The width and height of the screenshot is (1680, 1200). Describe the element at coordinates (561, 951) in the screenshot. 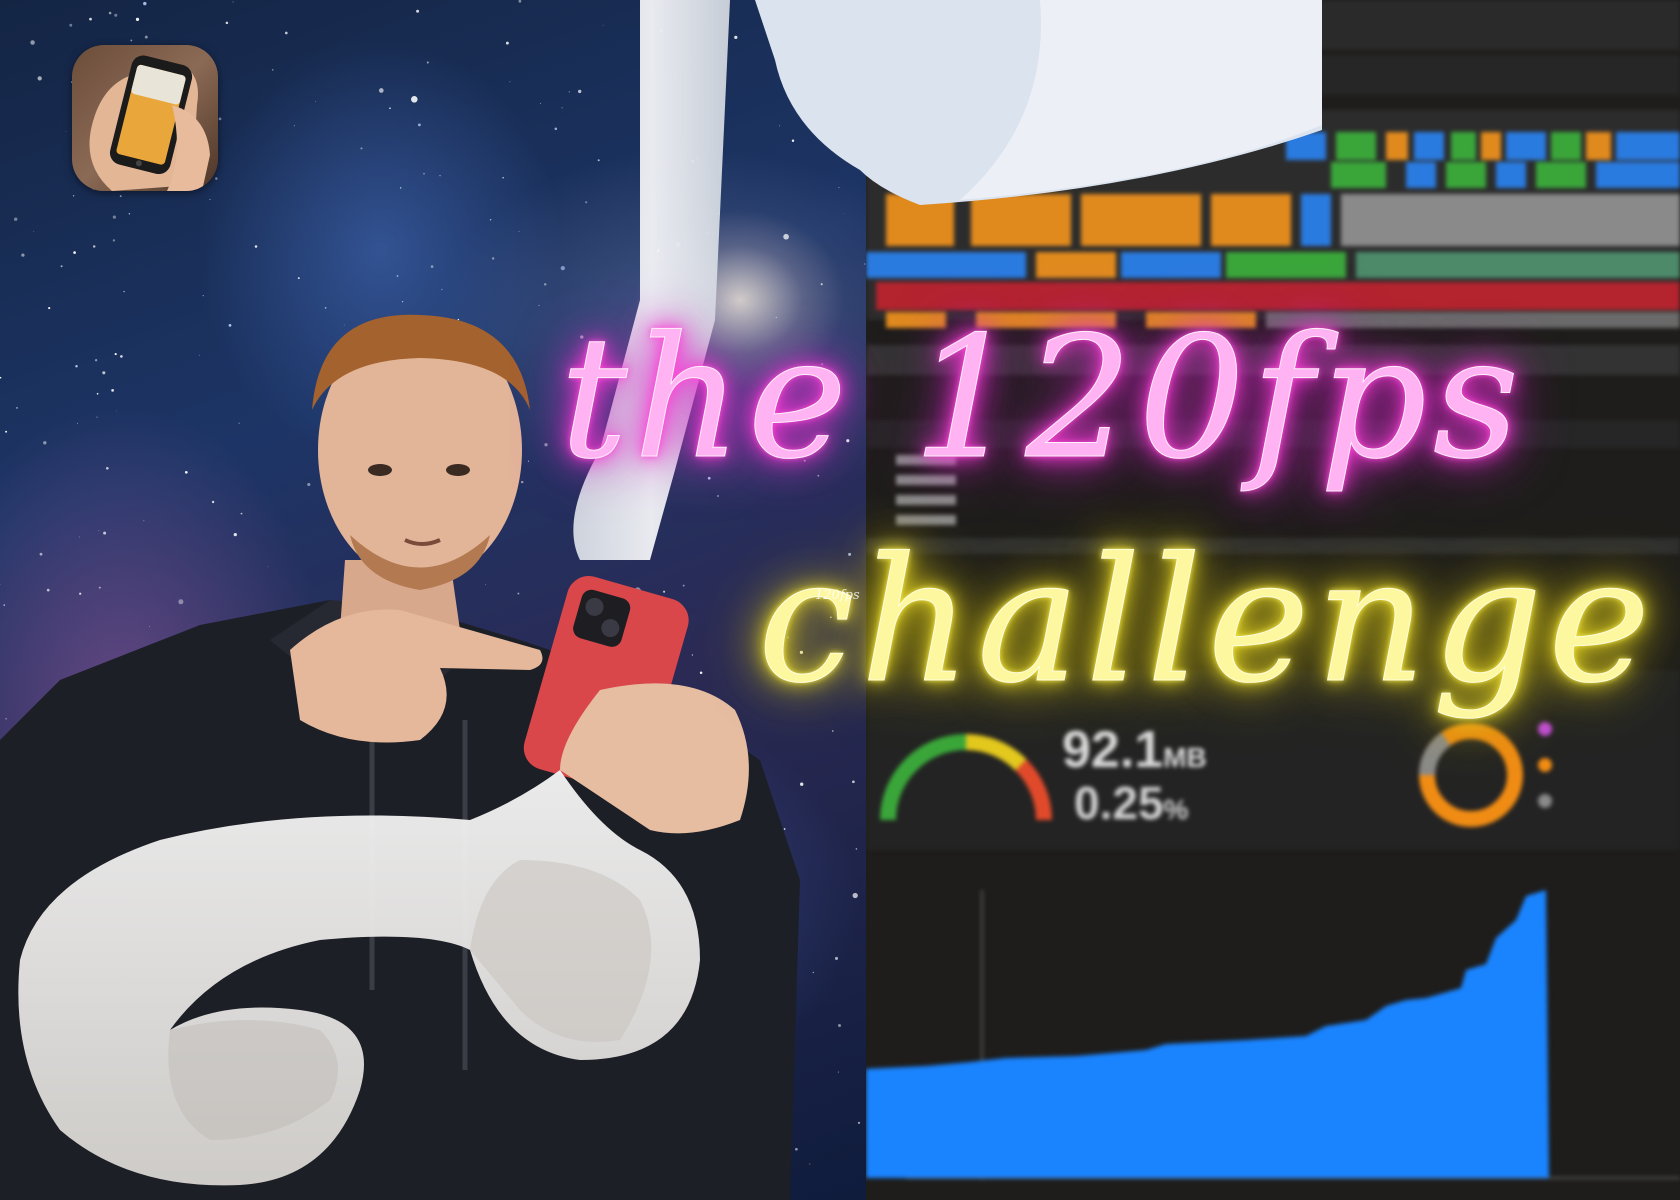

I see `paper-strip-shadow` at that location.